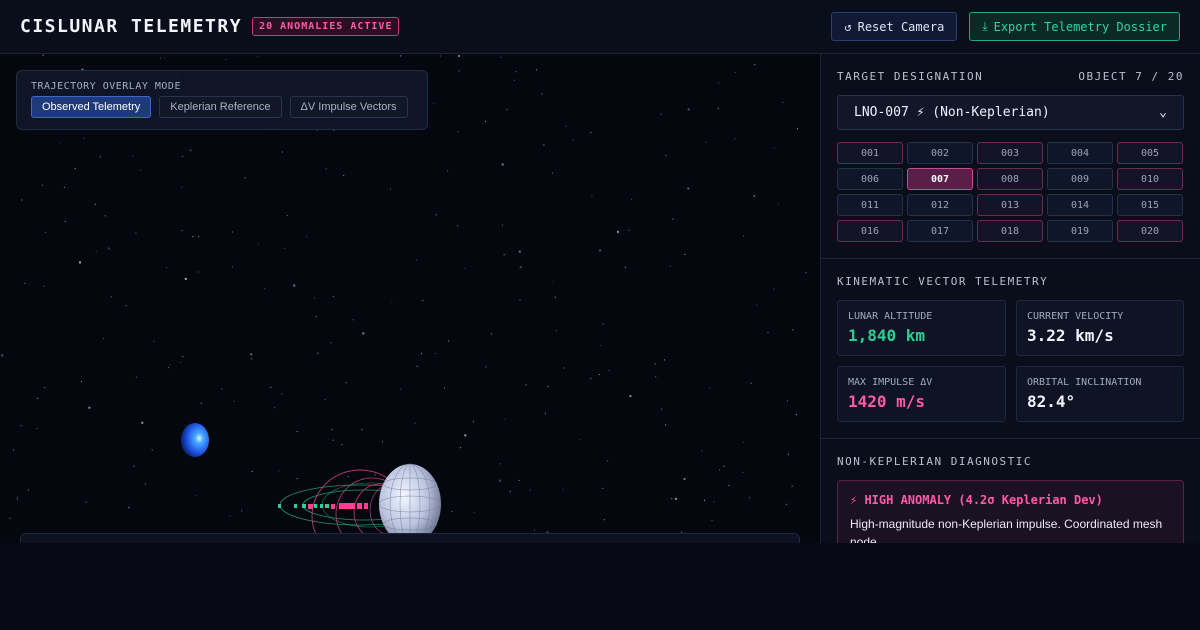 The image size is (1200, 630). Describe the element at coordinates (940, 179) in the screenshot. I see `object-cell: 007` at that location.